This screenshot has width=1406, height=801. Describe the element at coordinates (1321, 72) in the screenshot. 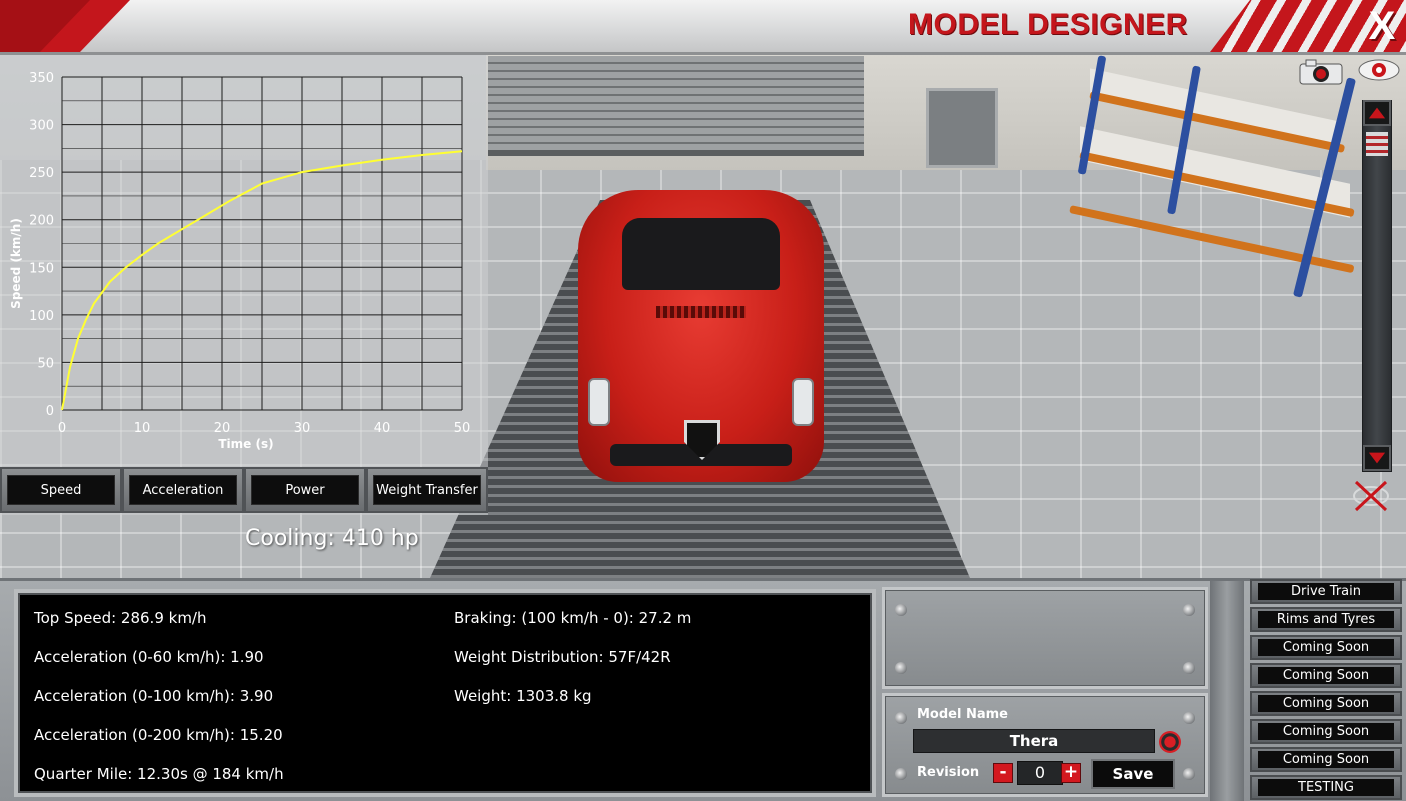

I see `camera-icon` at that location.